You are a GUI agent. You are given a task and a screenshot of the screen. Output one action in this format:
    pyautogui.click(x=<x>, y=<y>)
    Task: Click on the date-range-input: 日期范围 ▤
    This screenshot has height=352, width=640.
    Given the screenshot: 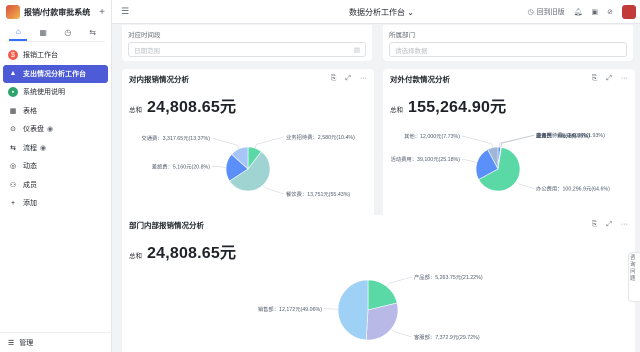 What is the action you would take?
    pyautogui.click(x=247, y=49)
    